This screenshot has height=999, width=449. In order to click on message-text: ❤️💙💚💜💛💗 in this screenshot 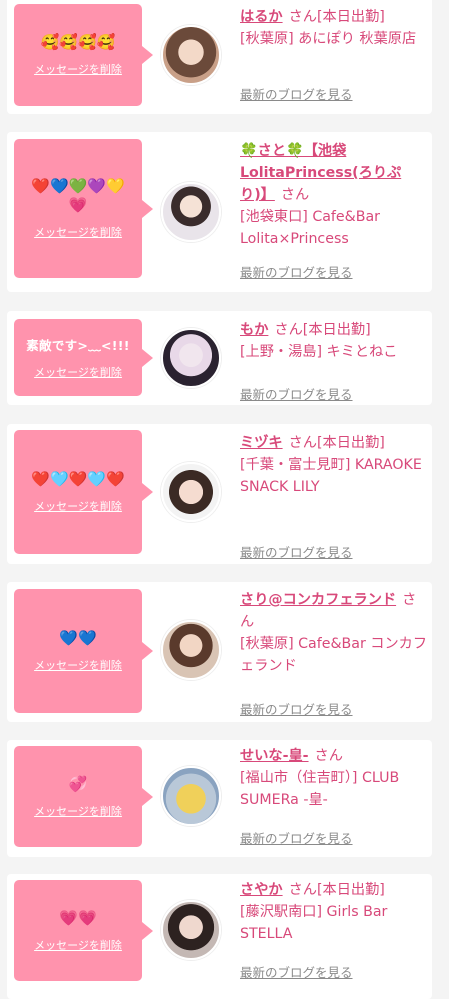, I will do `click(78, 195)`.